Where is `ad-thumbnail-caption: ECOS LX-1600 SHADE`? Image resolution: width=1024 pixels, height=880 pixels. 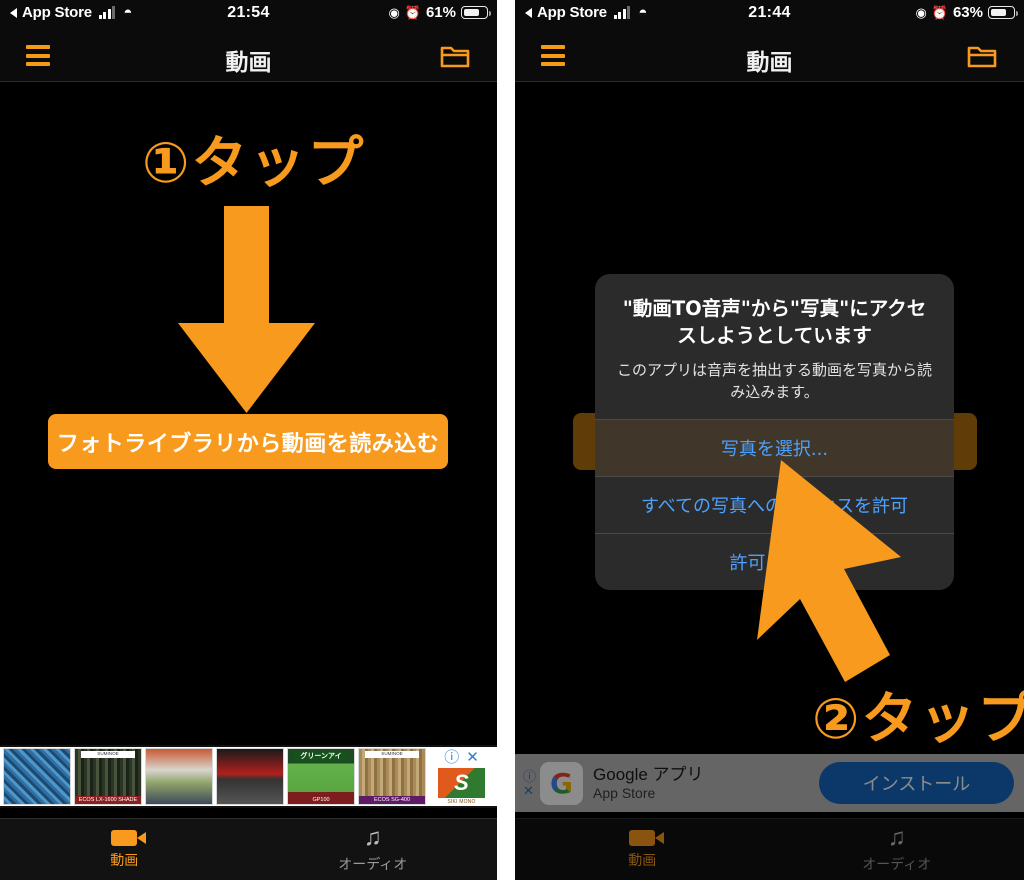 ad-thumbnail-caption: ECOS LX-1600 SHADE is located at coordinates (108, 799).